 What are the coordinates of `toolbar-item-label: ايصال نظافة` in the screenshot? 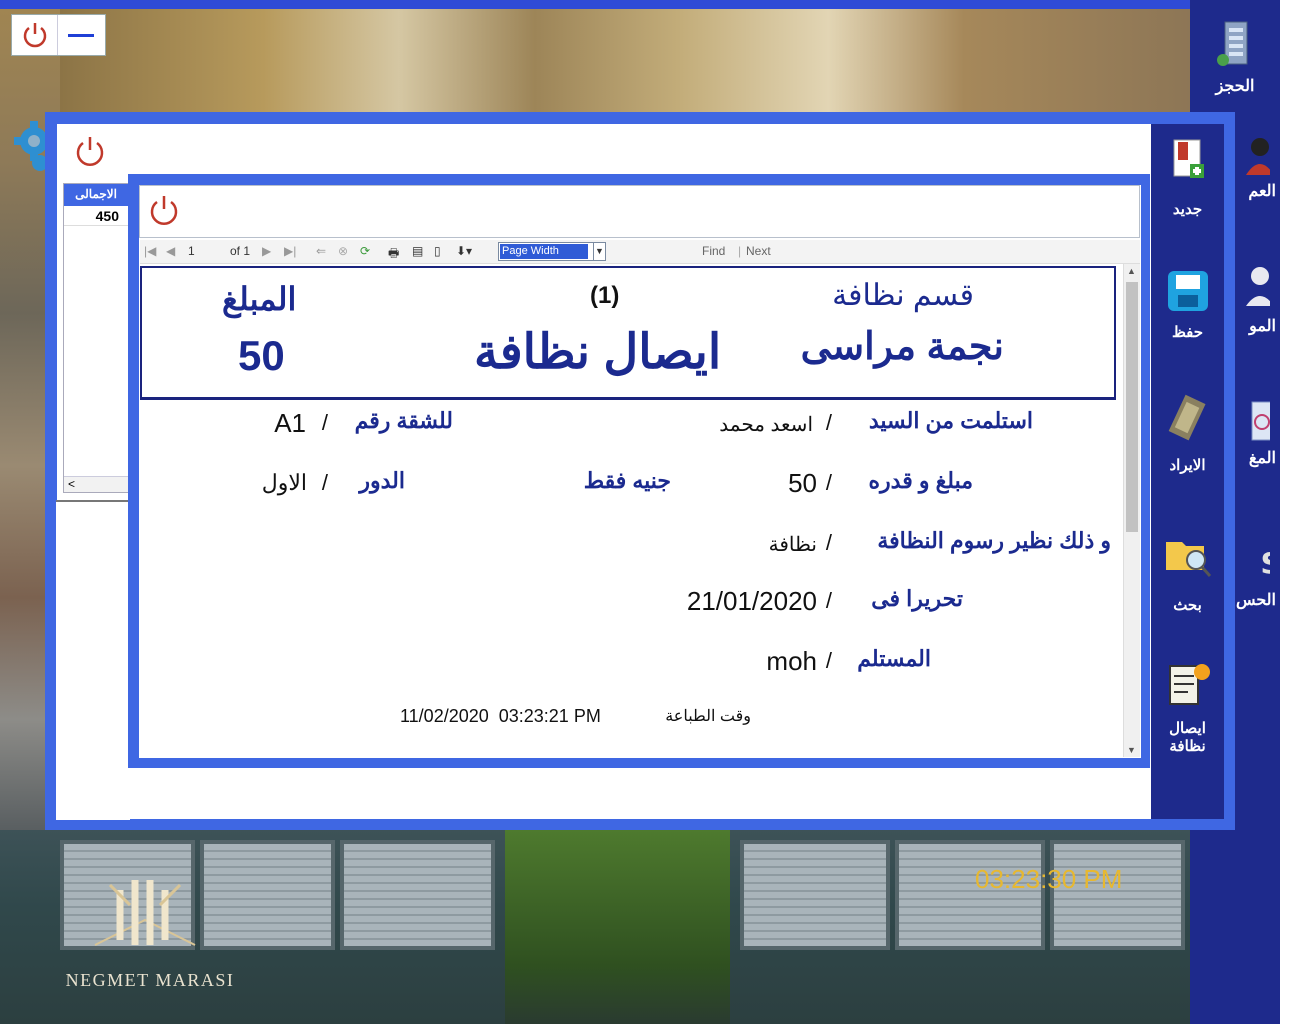 It's located at (1187, 737).